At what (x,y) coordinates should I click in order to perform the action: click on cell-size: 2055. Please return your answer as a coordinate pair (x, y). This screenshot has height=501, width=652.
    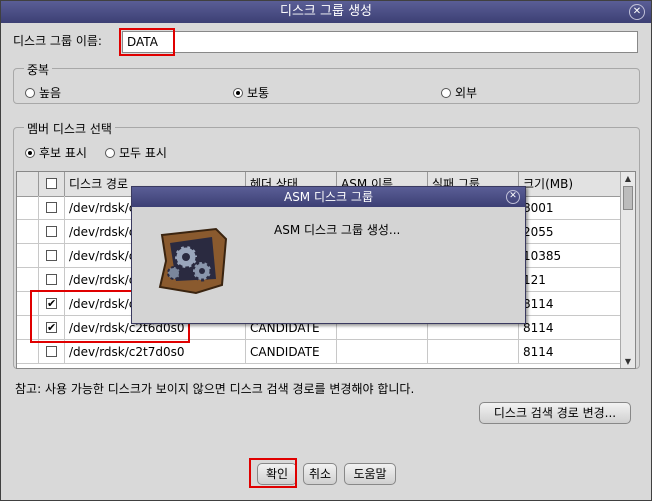
    Looking at the image, I should click on (570, 232).